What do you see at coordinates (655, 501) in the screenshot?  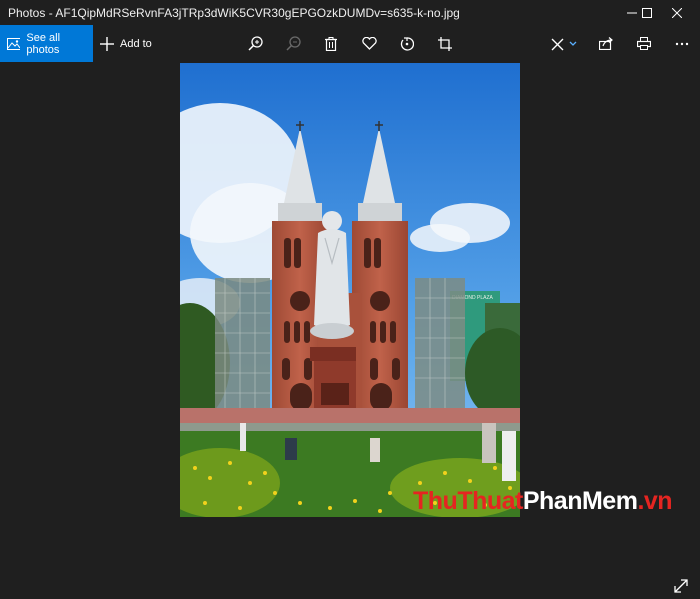 I see `watermark-part-3: .vn` at bounding box center [655, 501].